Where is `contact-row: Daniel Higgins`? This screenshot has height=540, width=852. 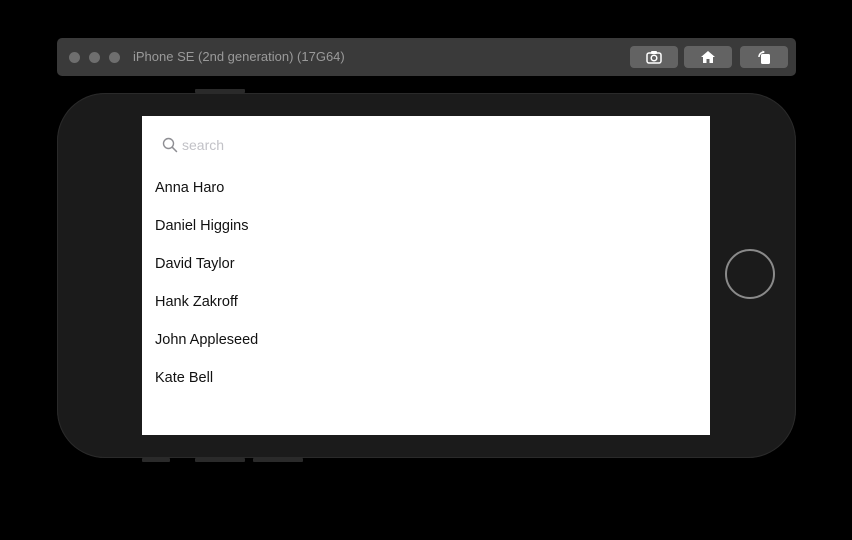 contact-row: Daniel Higgins is located at coordinates (426, 226).